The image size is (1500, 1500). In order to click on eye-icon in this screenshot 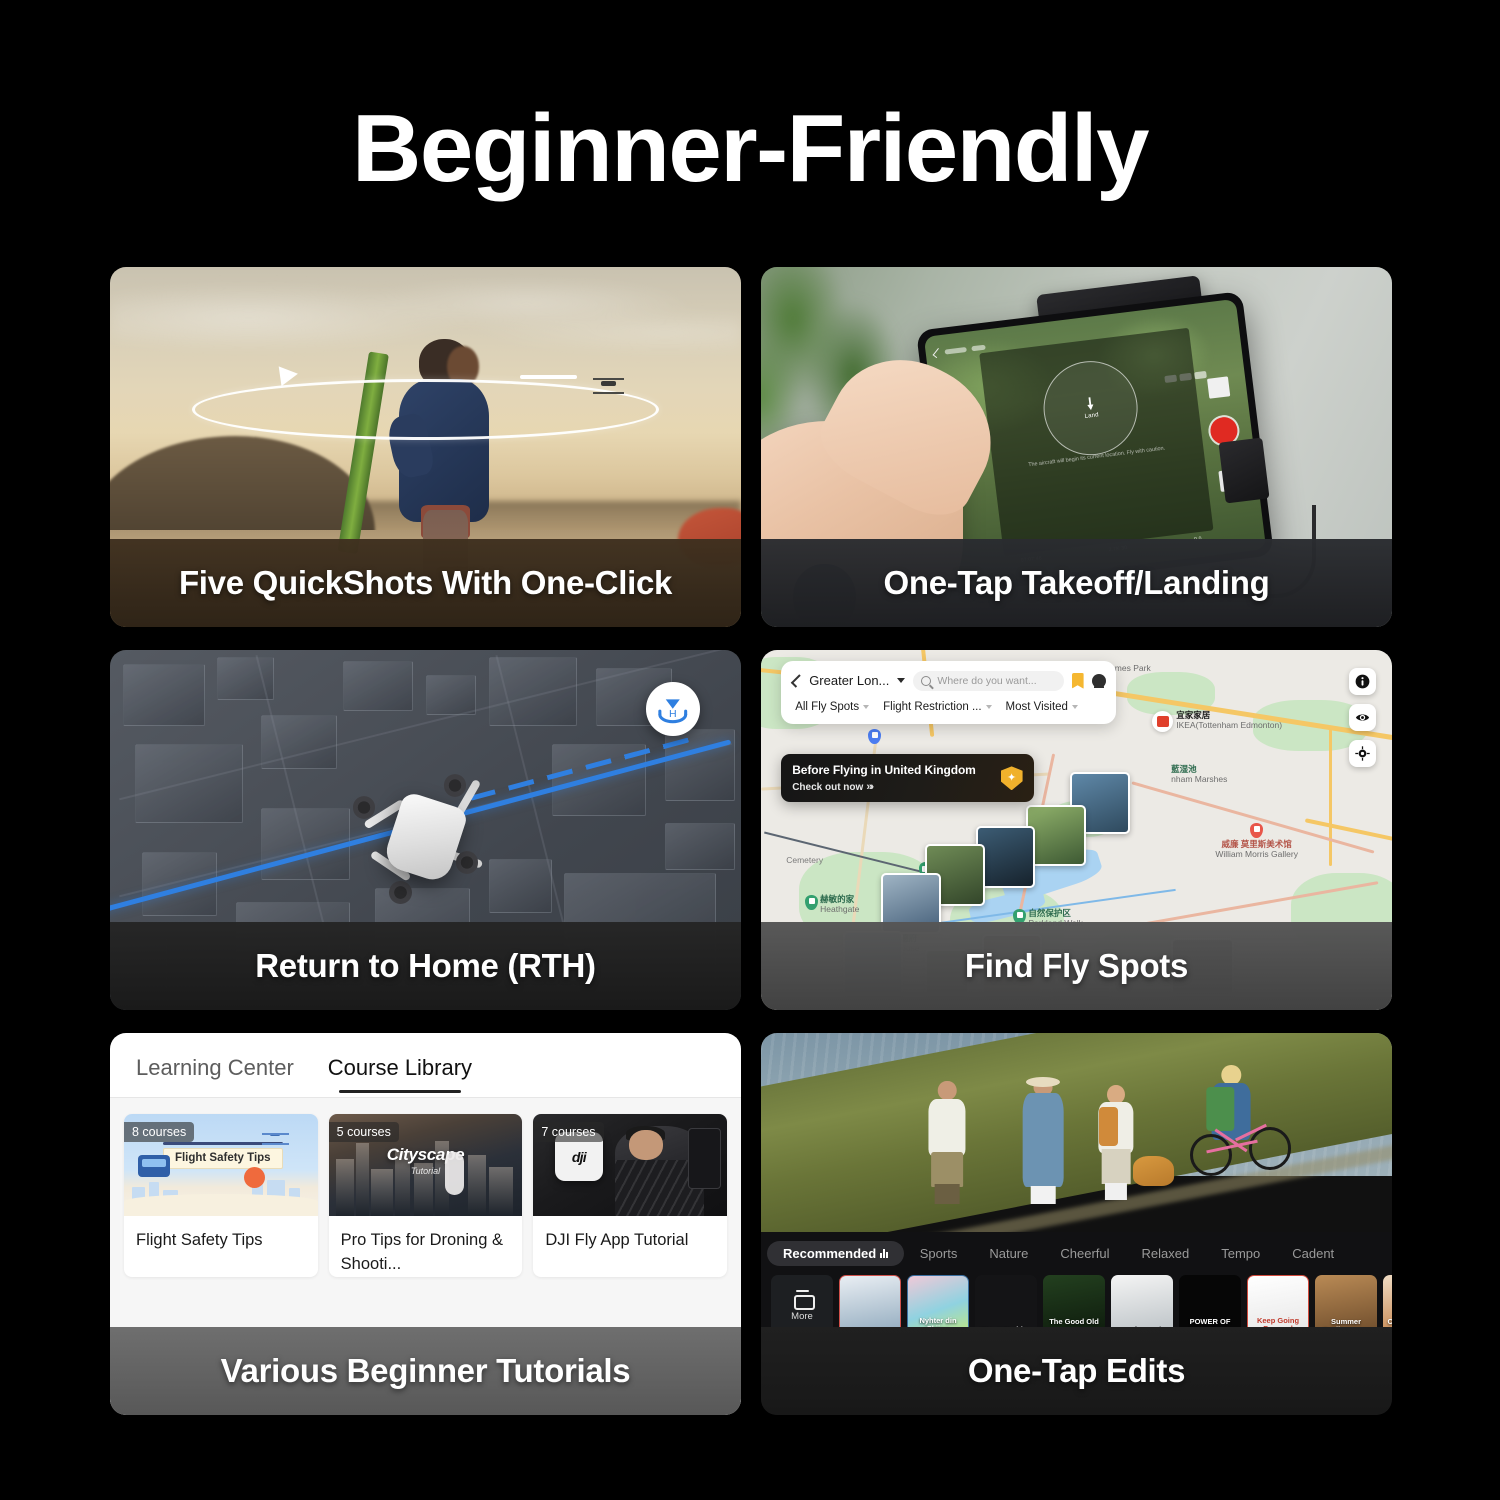, I will do `click(1362, 717)`.